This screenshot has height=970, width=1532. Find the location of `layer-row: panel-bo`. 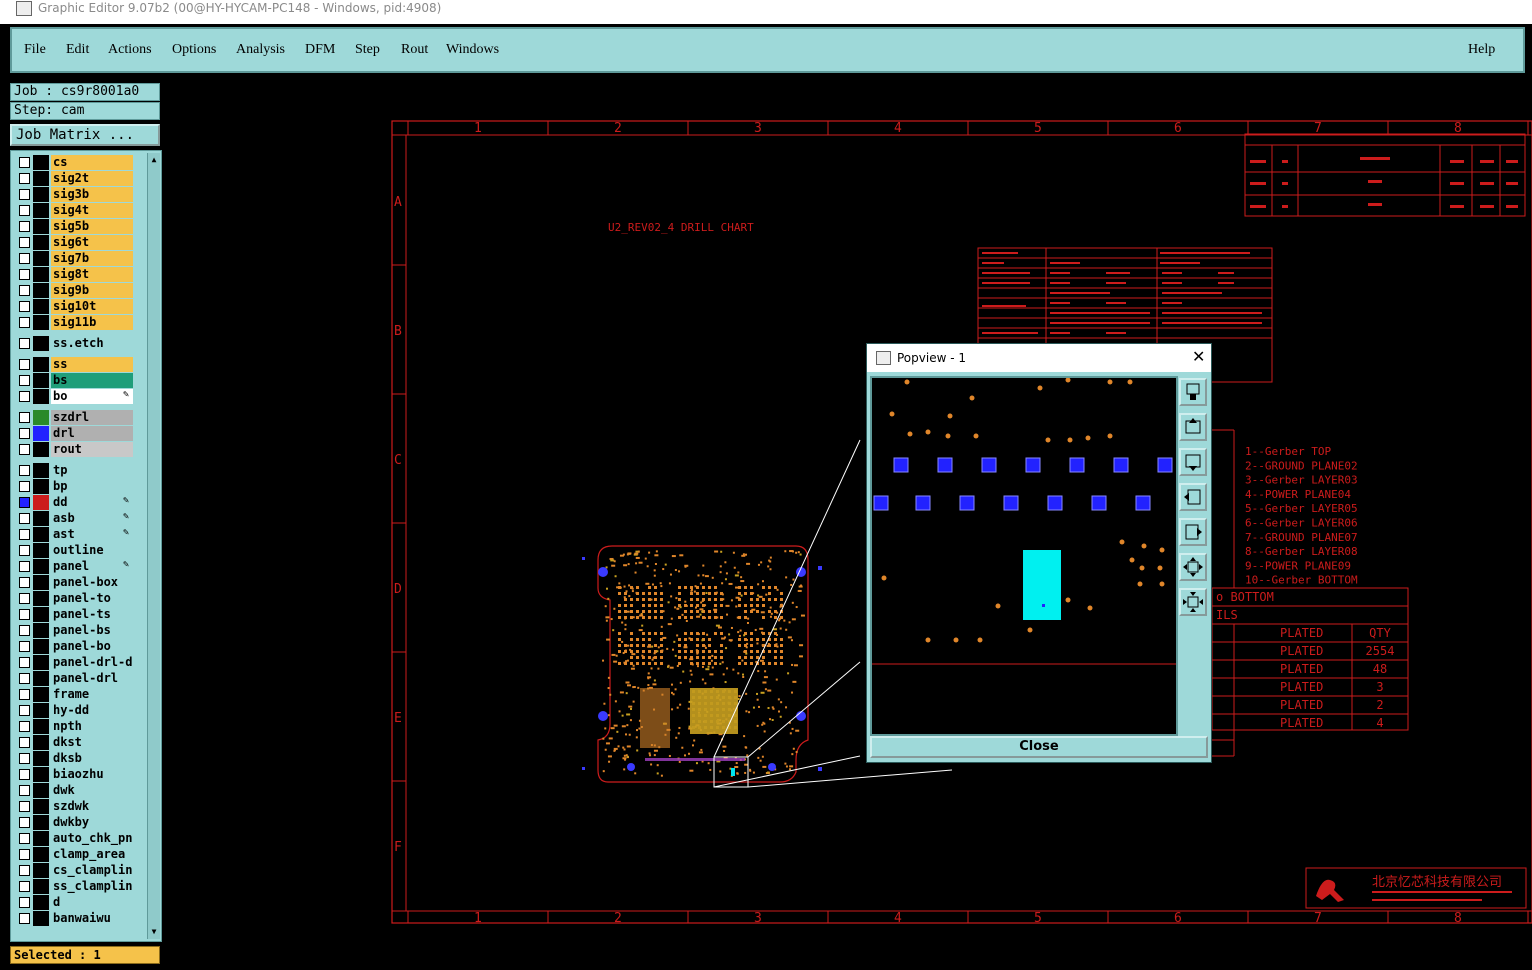

layer-row: panel-bo is located at coordinates (77, 646).